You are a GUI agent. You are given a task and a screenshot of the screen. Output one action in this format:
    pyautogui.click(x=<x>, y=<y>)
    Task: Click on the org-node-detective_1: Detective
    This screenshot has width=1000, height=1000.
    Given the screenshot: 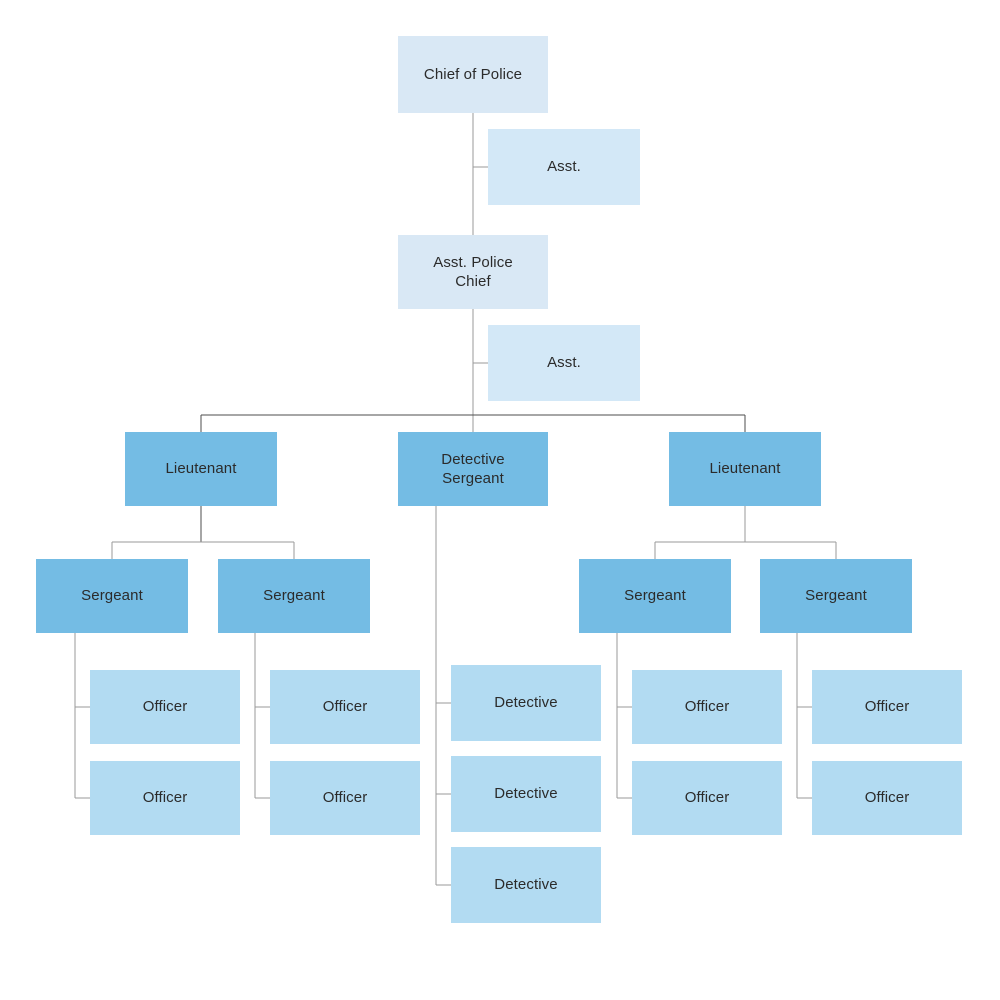 What is the action you would take?
    pyautogui.click(x=526, y=703)
    